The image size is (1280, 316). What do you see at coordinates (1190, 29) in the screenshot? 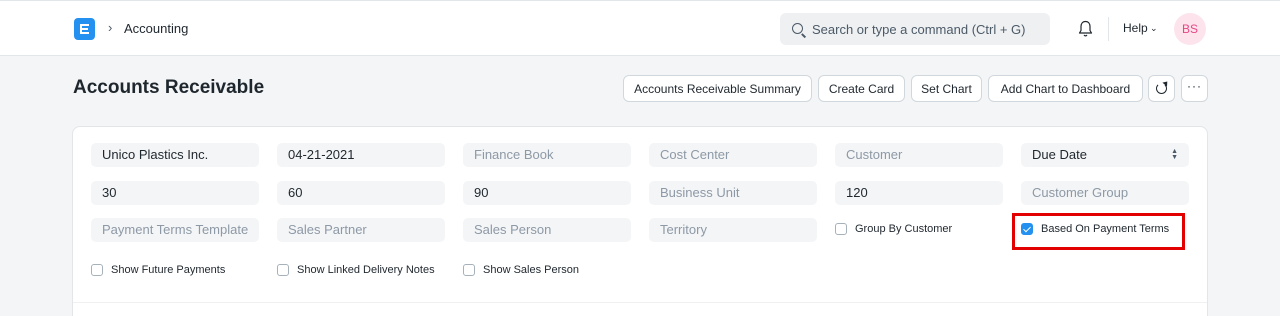
I see `avatar: BS` at bounding box center [1190, 29].